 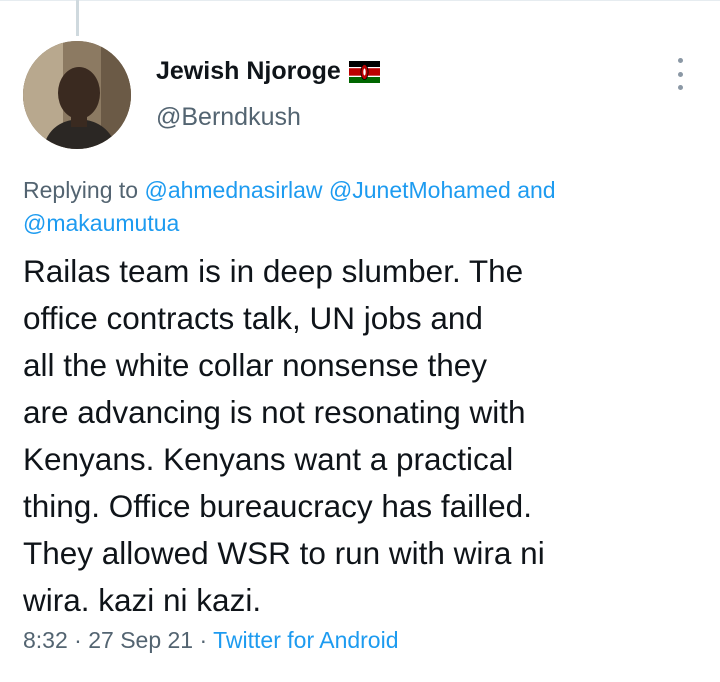 I want to click on reply-mention: @JunetMohamed, so click(x=420, y=190).